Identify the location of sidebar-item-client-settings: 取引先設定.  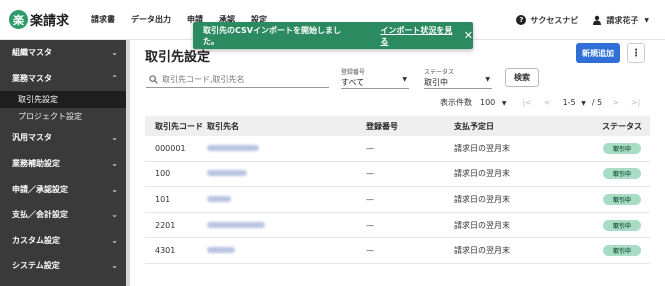
(63, 100).